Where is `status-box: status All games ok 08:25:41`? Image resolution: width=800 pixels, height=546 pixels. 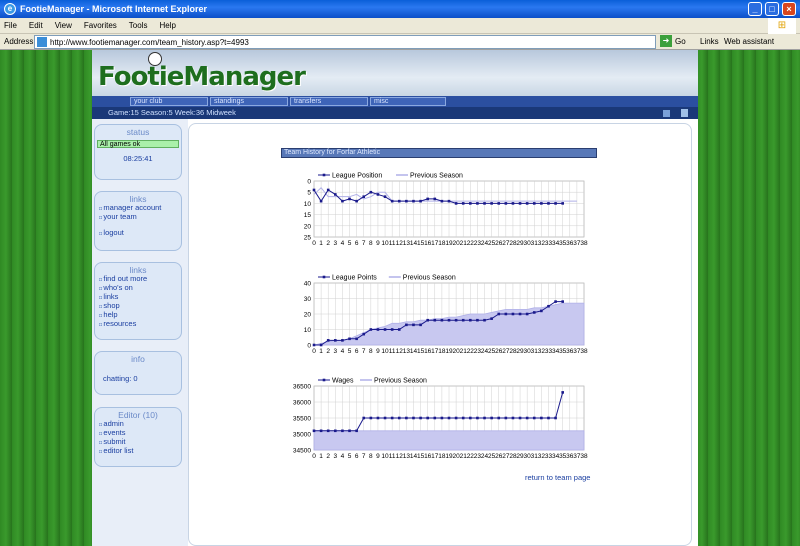
status-box: status All games ok 08:25:41 is located at coordinates (138, 152).